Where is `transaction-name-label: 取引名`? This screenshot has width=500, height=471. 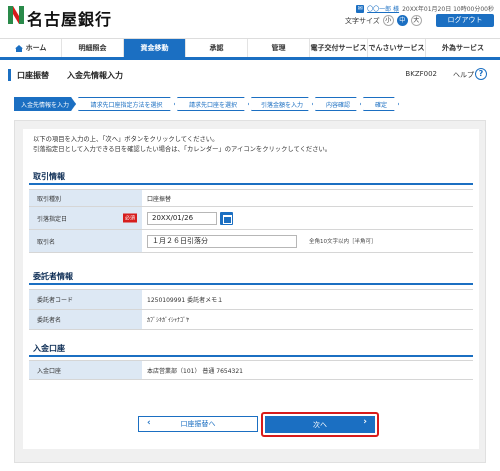 transaction-name-label: 取引名 is located at coordinates (85, 241).